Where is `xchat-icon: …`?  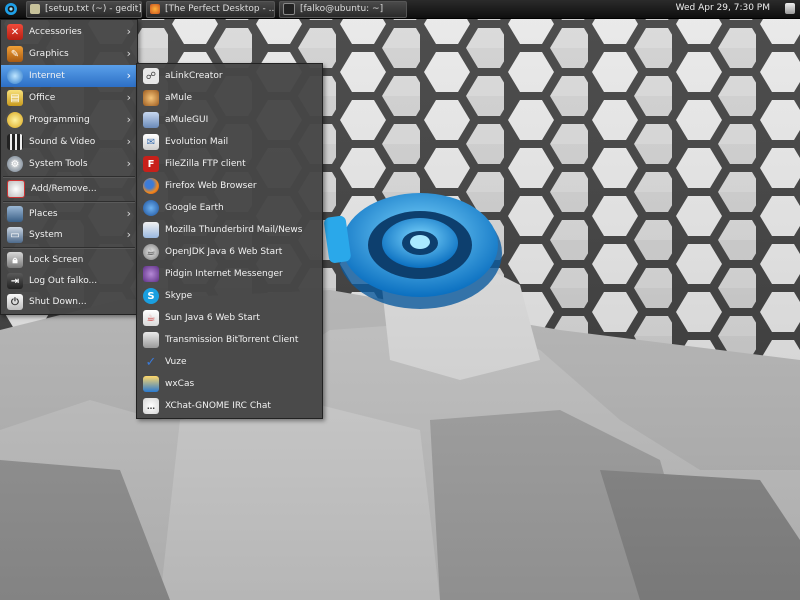 xchat-icon: … is located at coordinates (151, 406).